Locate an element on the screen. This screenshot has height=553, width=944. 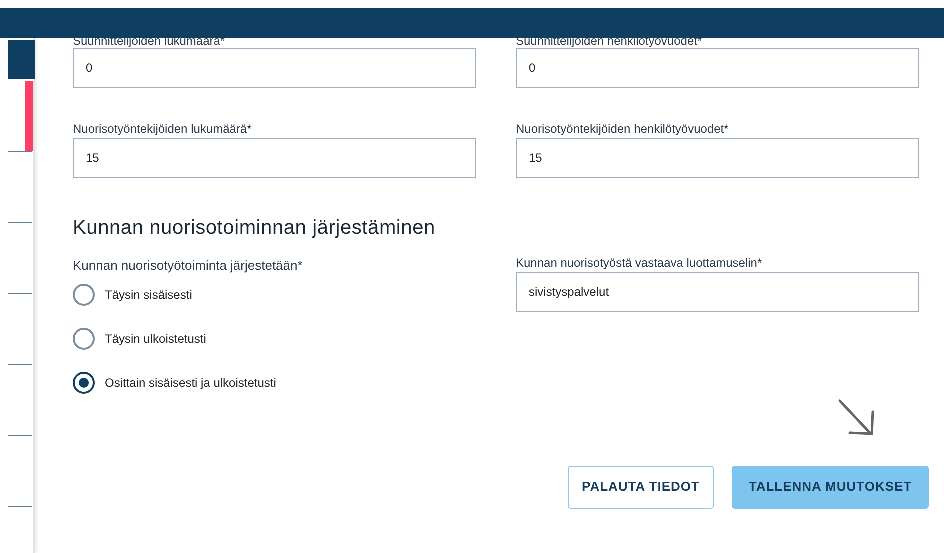
field-label: Suunnittelijoiden henkilötyövuodet* is located at coordinates (610, 41).